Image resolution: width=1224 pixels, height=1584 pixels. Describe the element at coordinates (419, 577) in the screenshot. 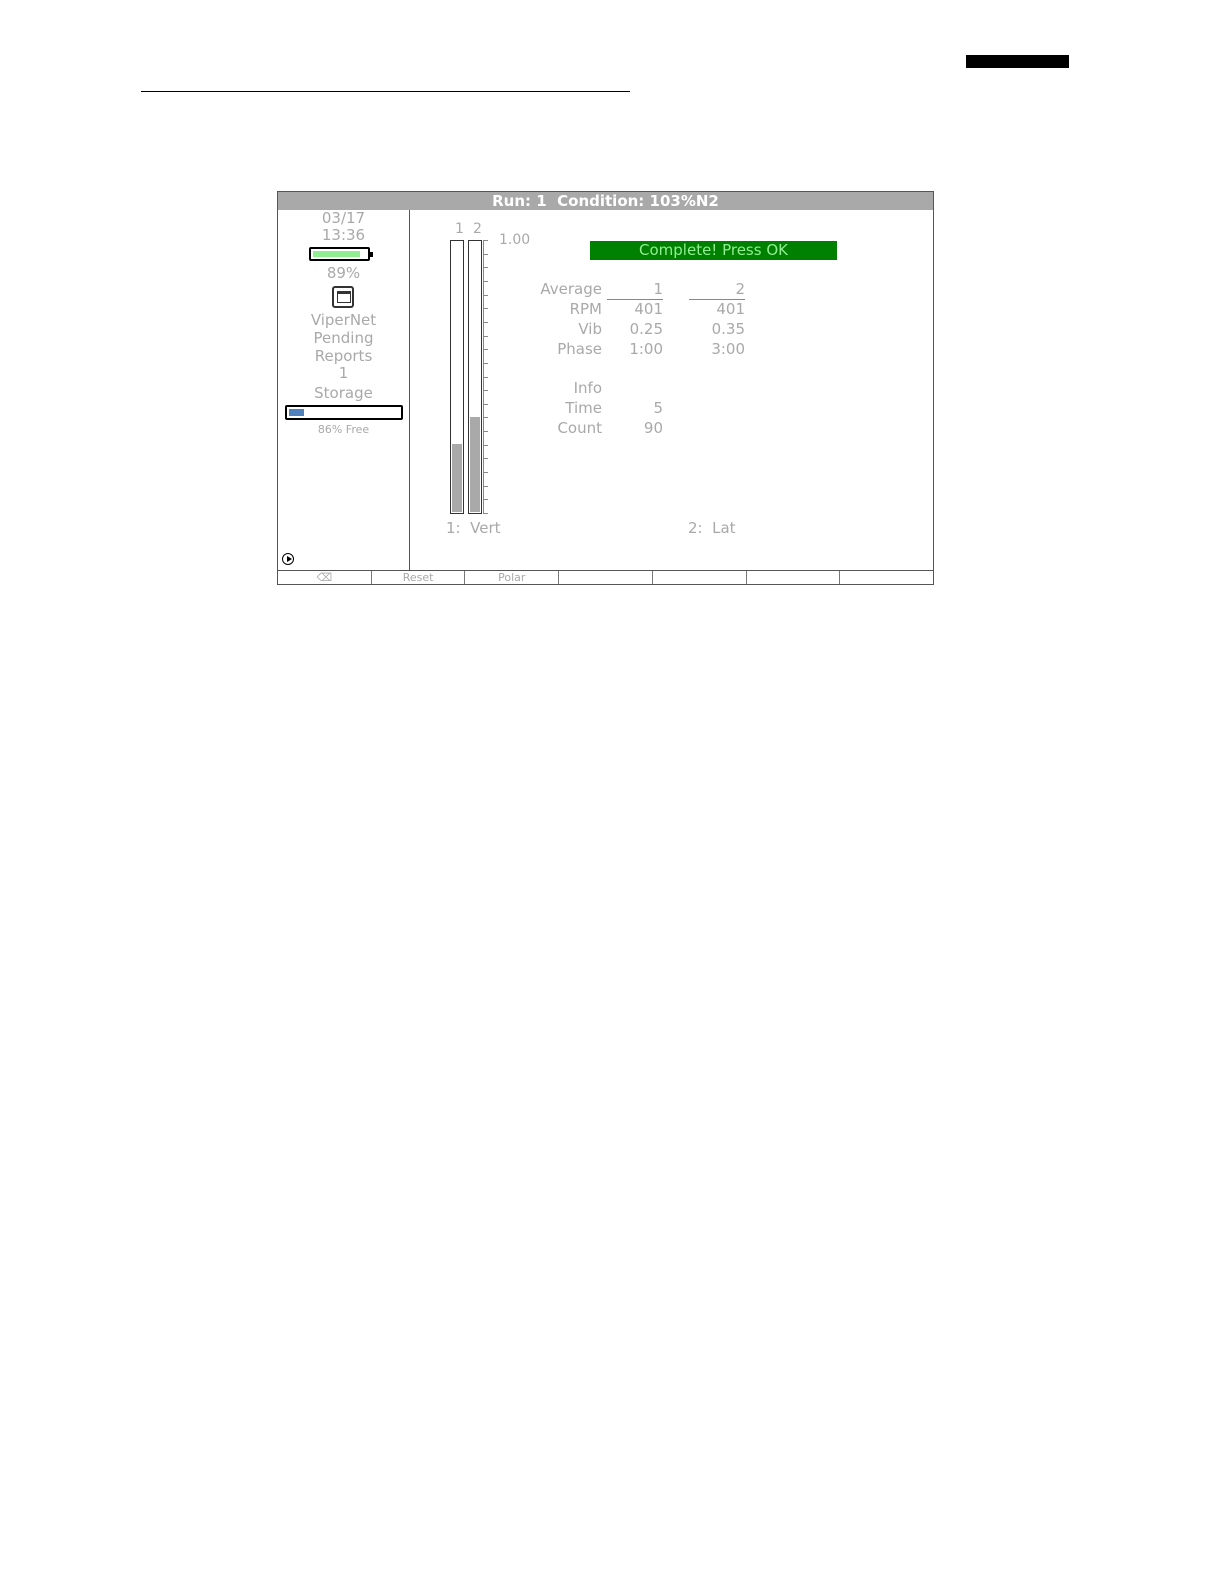

I see `softkey-reset: Reset` at that location.